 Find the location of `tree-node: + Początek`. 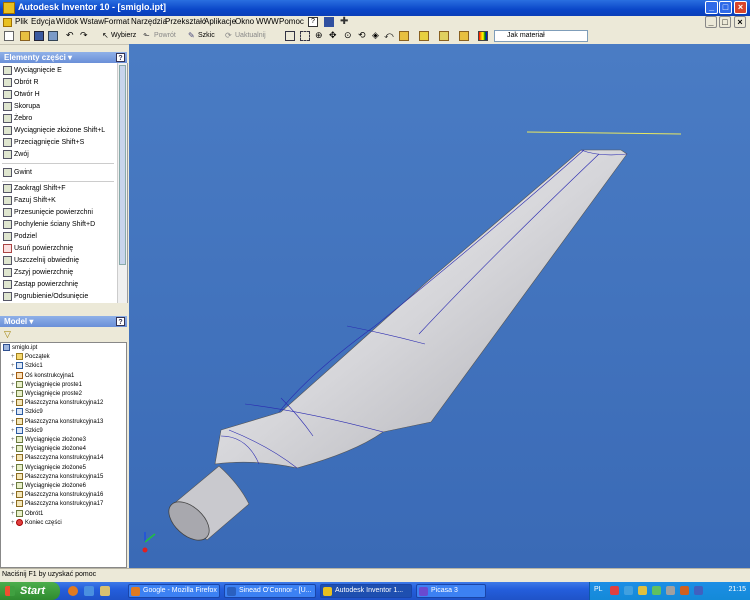

tree-node: + Początek is located at coordinates (30, 357).